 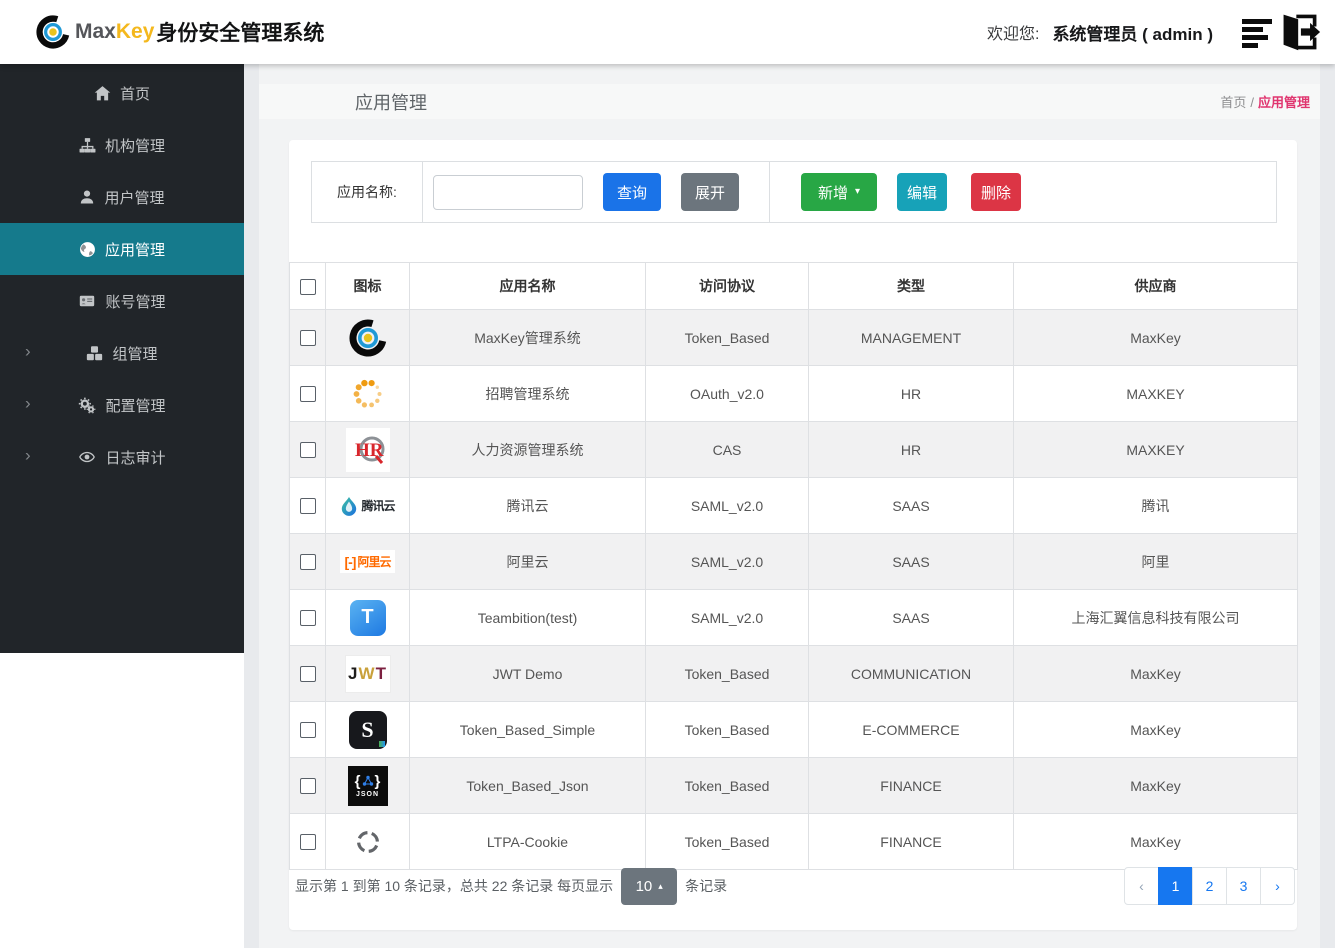 I want to click on app-category: COMMUNICATION, so click(x=911, y=673).